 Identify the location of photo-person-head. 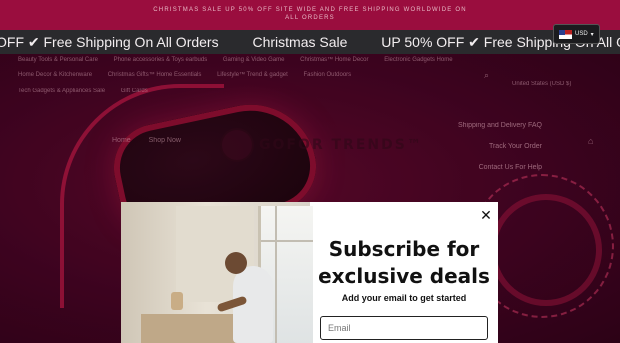
(236, 263).